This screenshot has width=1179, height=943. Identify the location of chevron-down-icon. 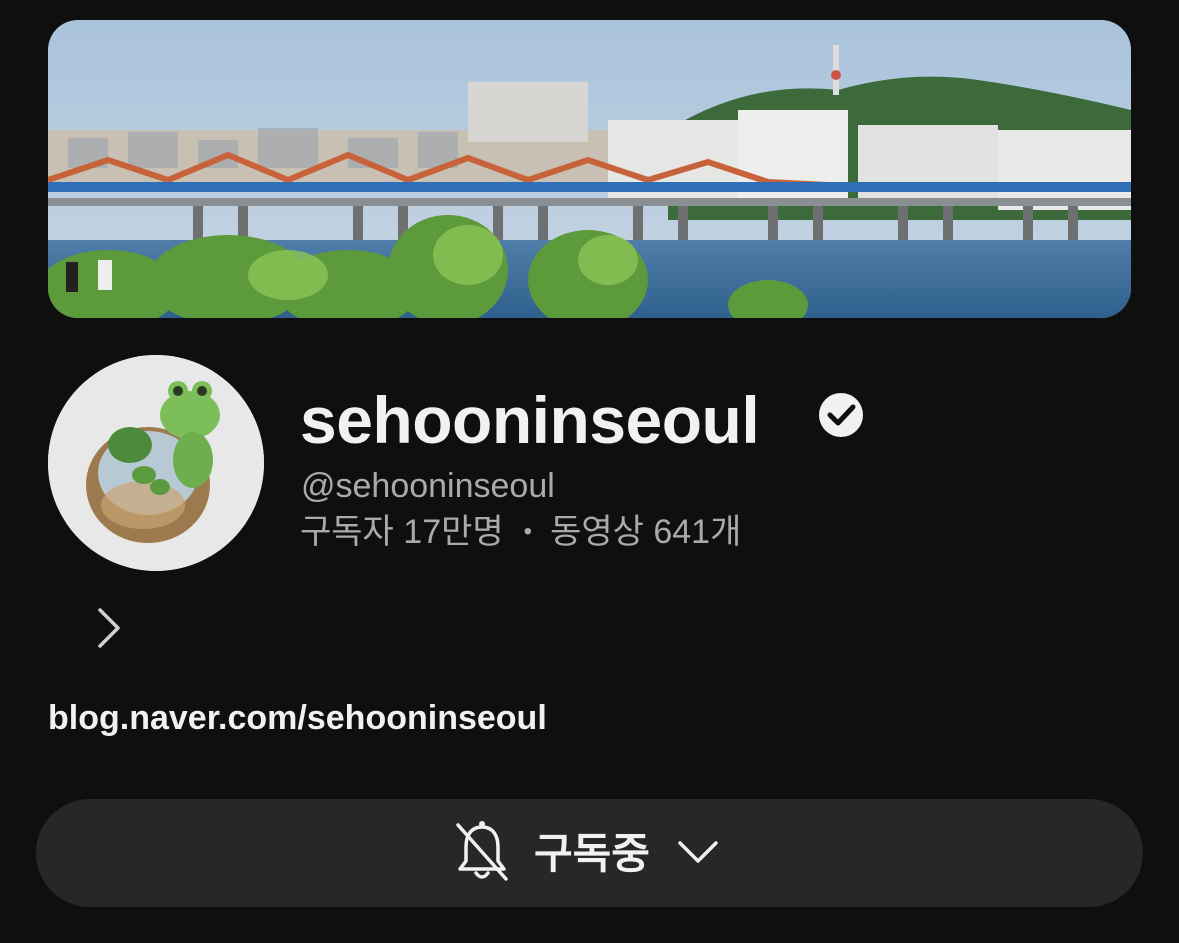
(698, 852).